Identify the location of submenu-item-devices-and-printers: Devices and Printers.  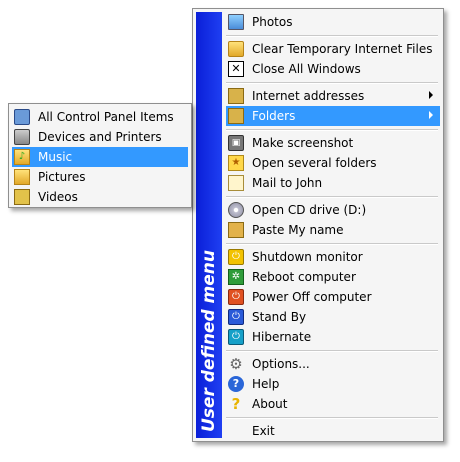
(100, 137).